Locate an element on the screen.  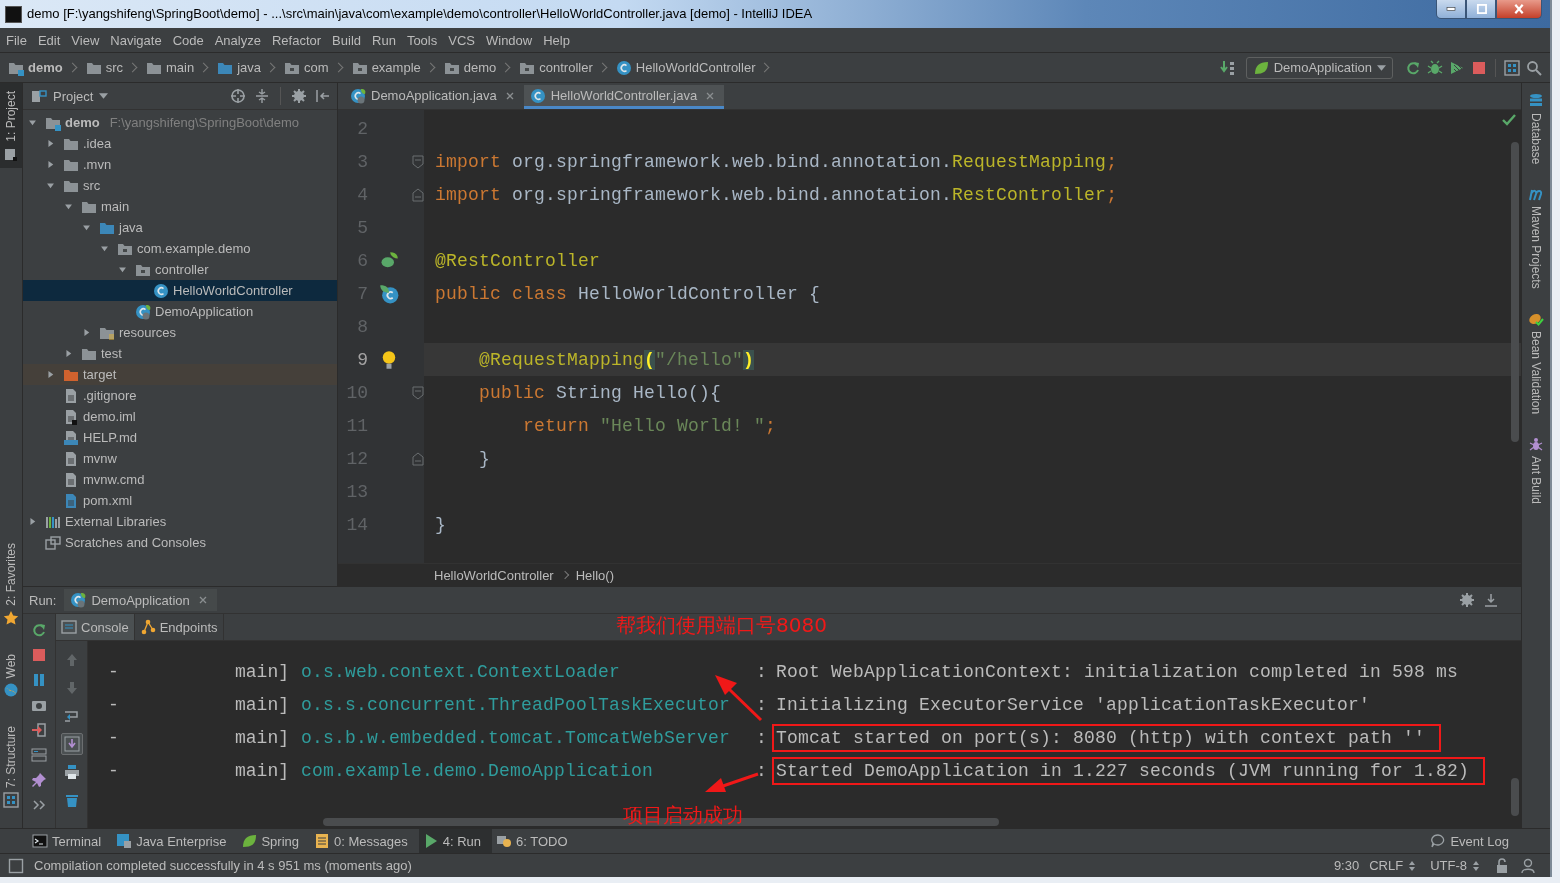
tree-item: DemoApplication is located at coordinates (180, 311).